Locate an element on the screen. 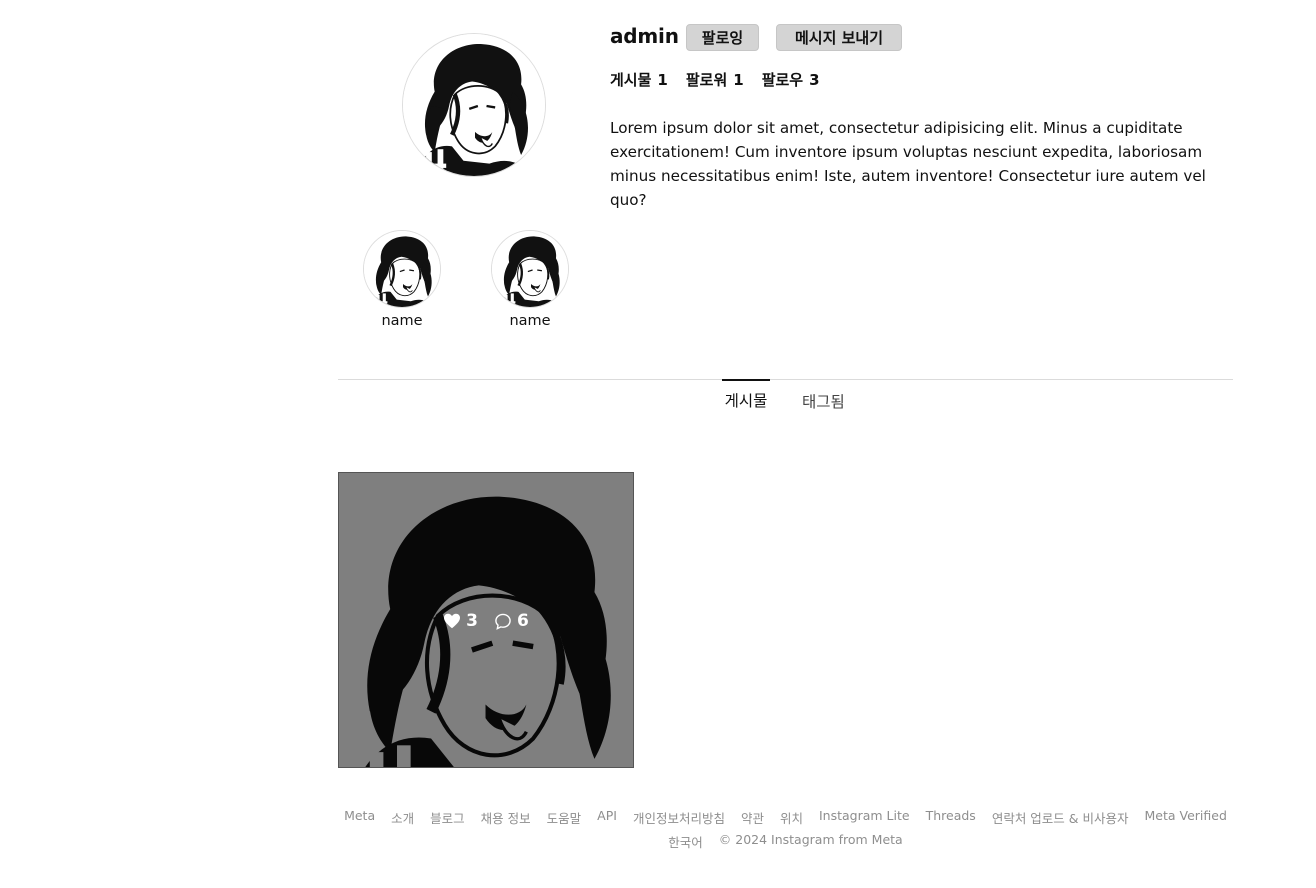 This screenshot has height=888, width=1316. footer-link-about: 소개 is located at coordinates (402, 817).